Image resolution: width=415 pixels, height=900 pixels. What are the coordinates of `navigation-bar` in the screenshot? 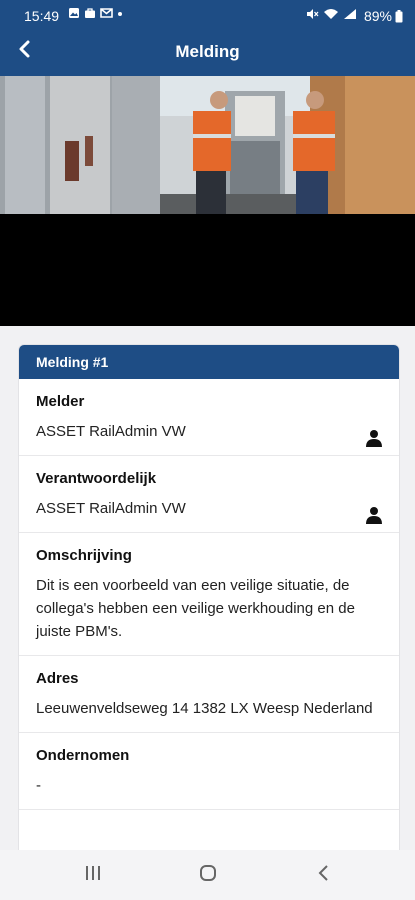 It's located at (207, 875).